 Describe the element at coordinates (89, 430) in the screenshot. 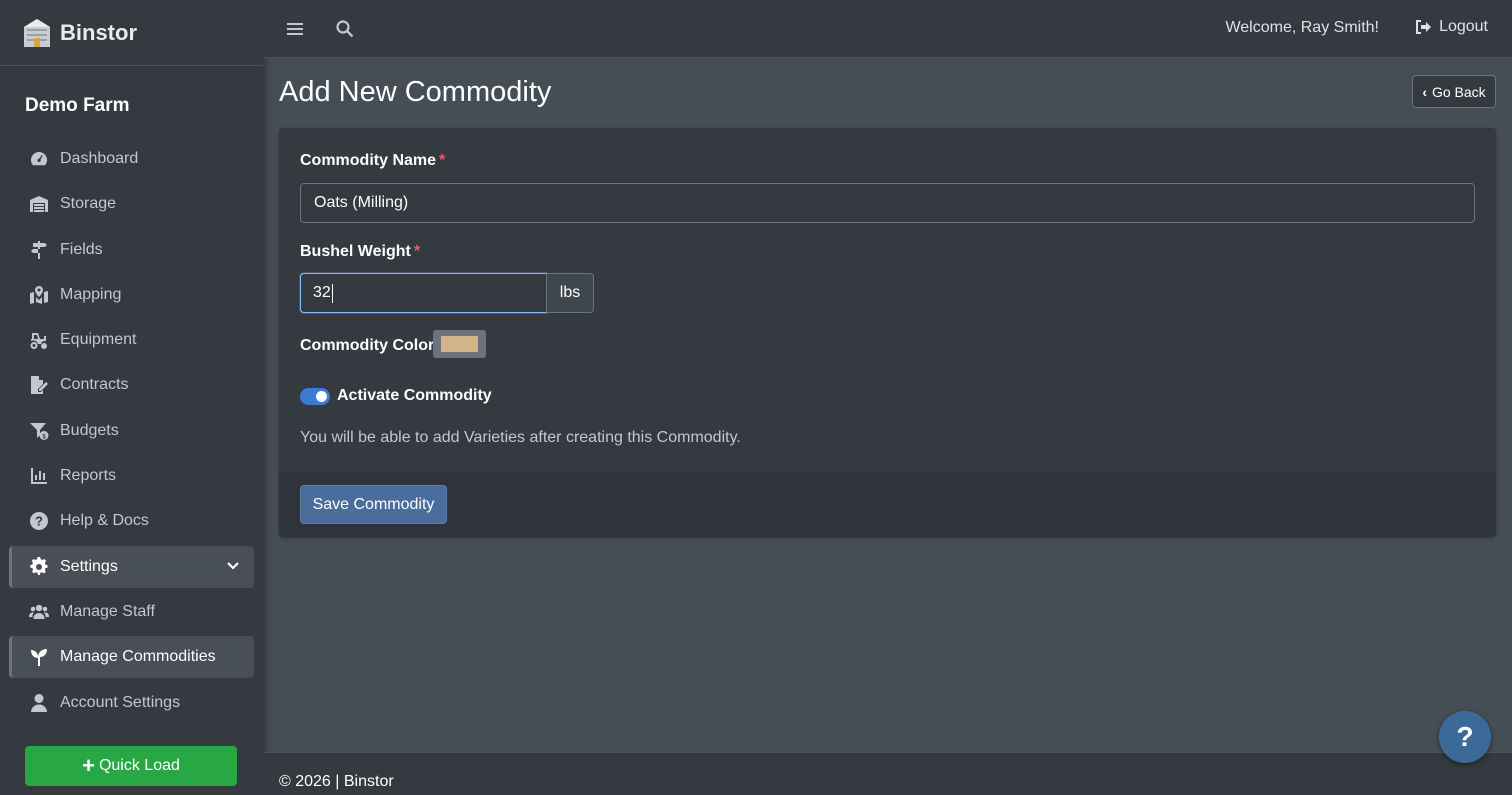

I see `sidebar-item-label: Budgets` at that location.